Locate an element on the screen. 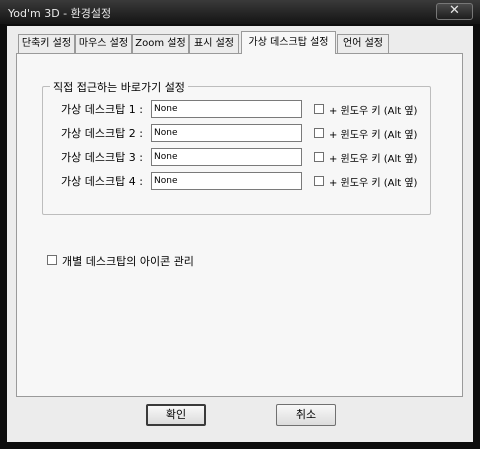 This screenshot has width=480, height=449. desktop-2-winkey-label: + 윈도우 키 (Alt 옆) is located at coordinates (373, 135).